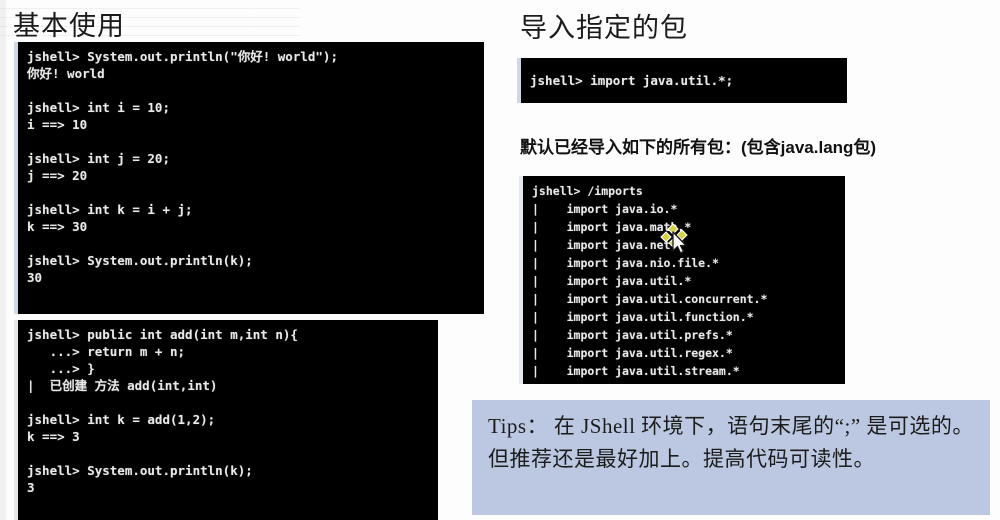 This screenshot has height=520, width=1000. Describe the element at coordinates (61, 368) in the screenshot. I see `terminal-line: ...> }` at that location.